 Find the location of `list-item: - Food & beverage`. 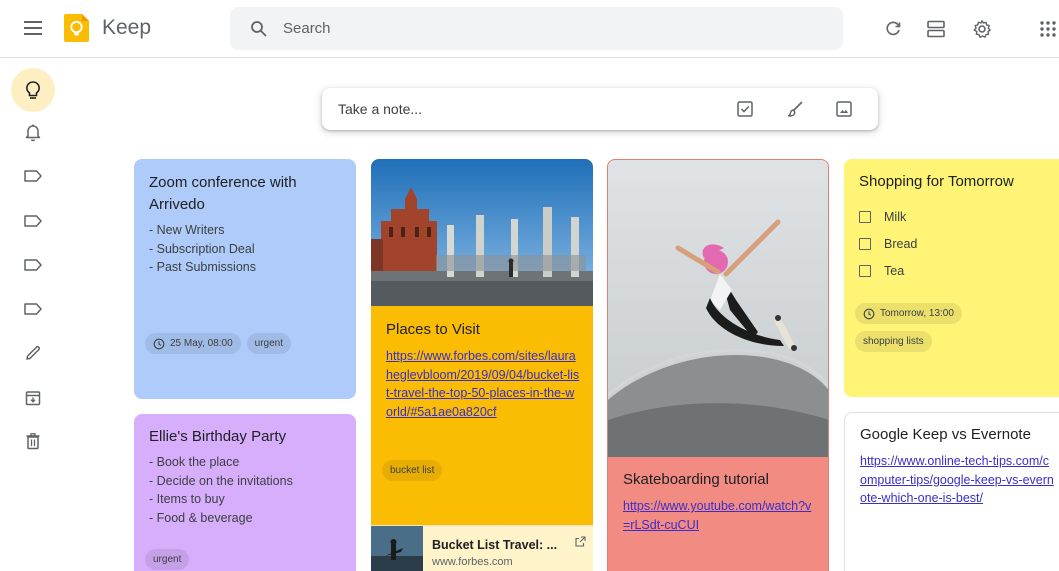

list-item: - Food & beverage is located at coordinates (201, 517).